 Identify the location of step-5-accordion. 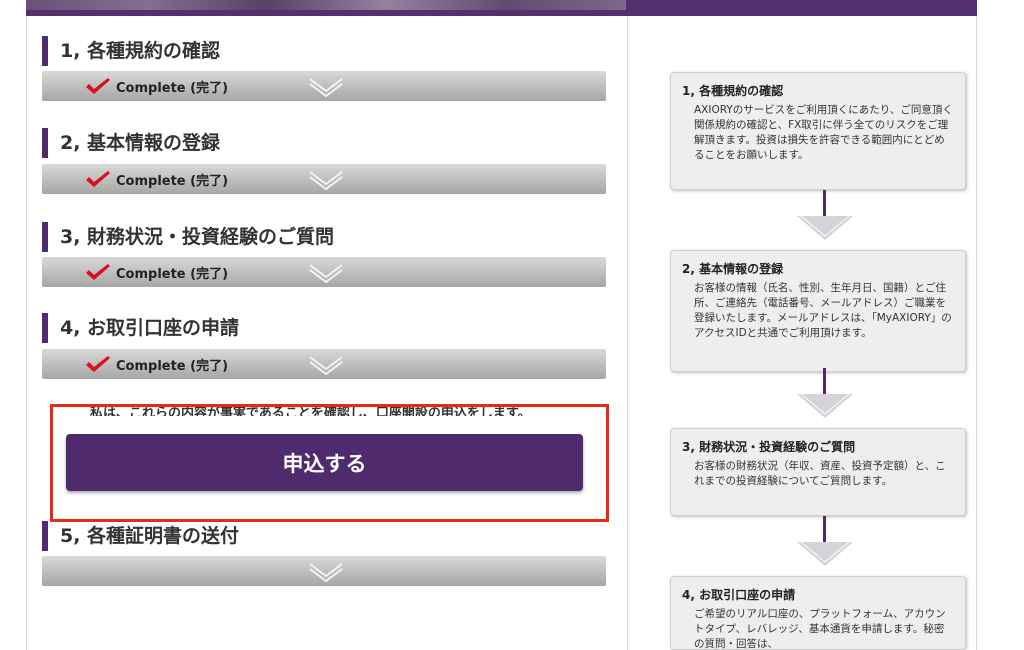
(324, 571).